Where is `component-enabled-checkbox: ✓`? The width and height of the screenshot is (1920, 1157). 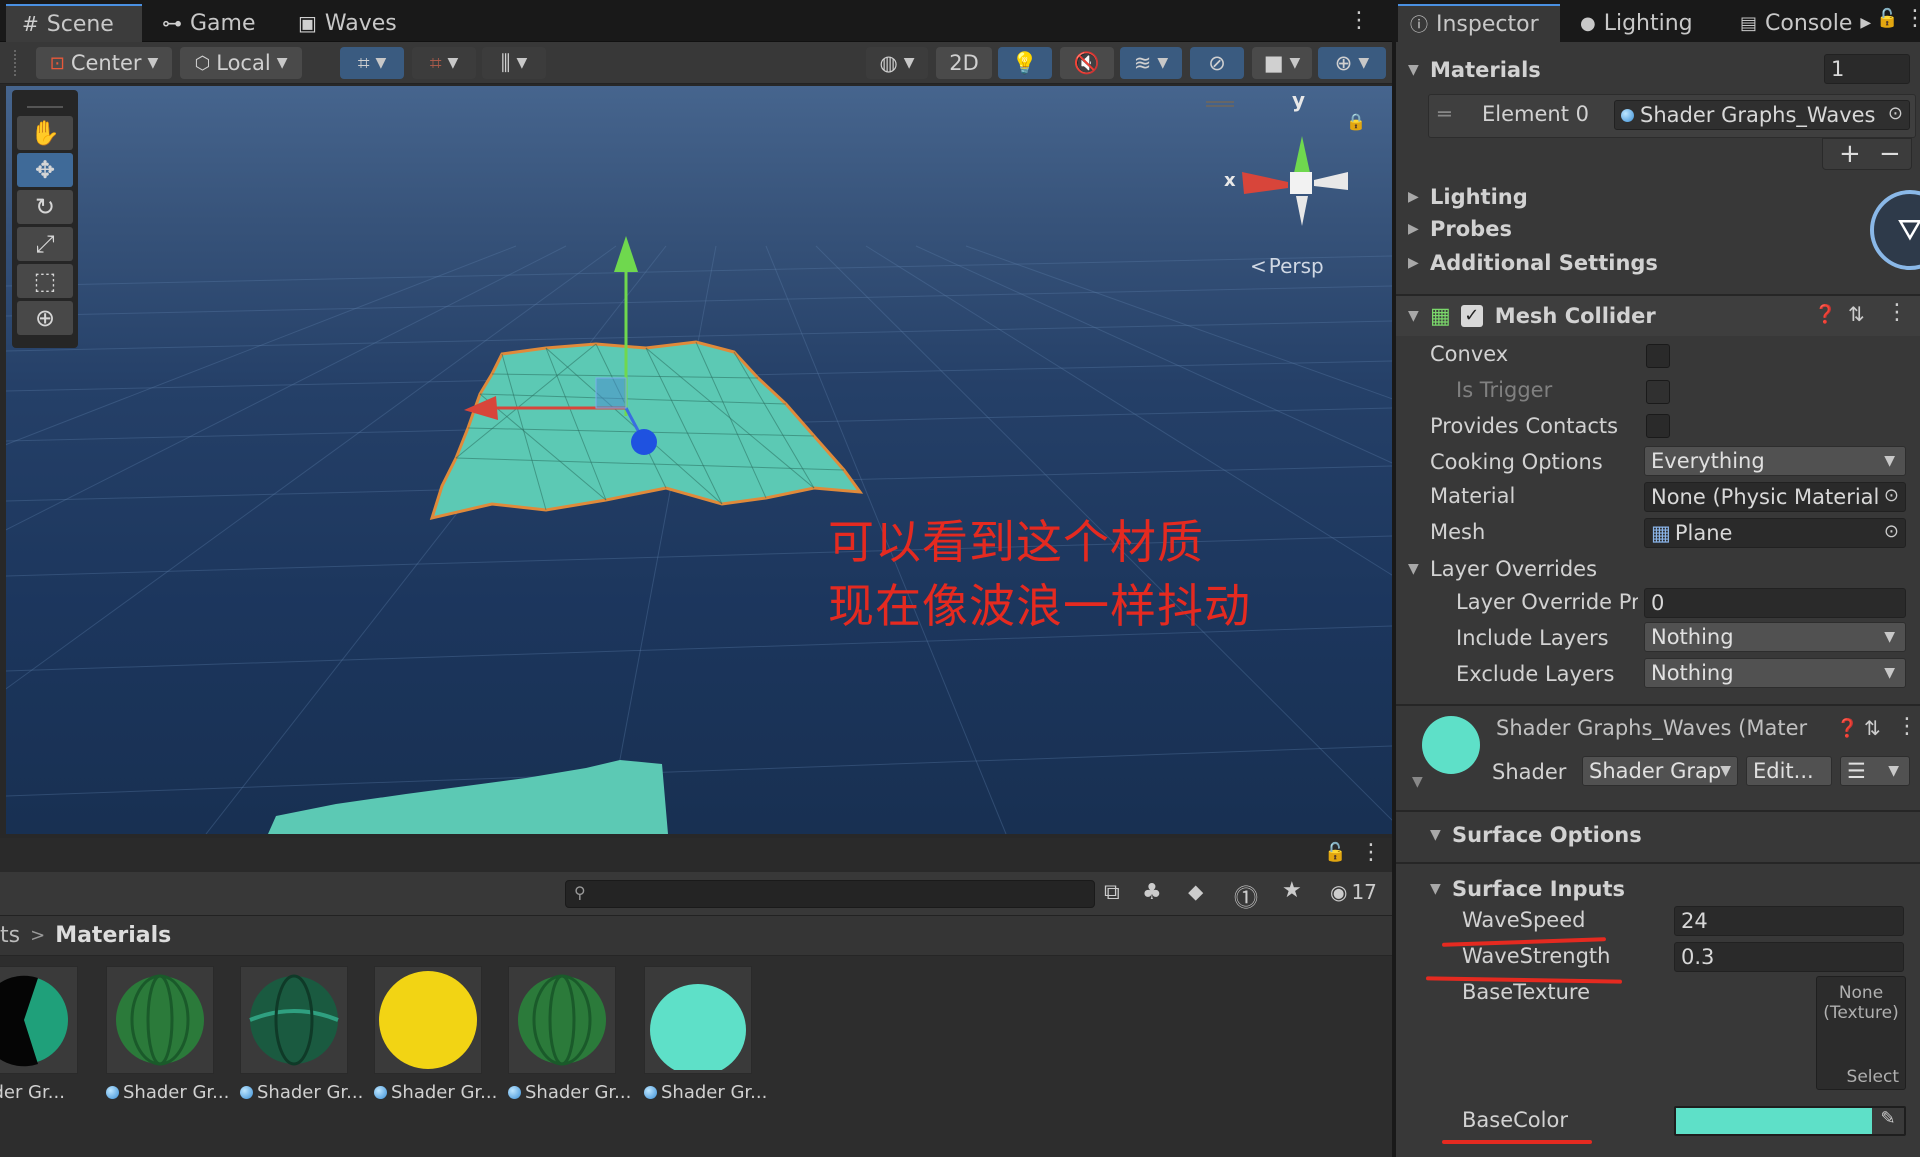 component-enabled-checkbox: ✓ is located at coordinates (1471, 316).